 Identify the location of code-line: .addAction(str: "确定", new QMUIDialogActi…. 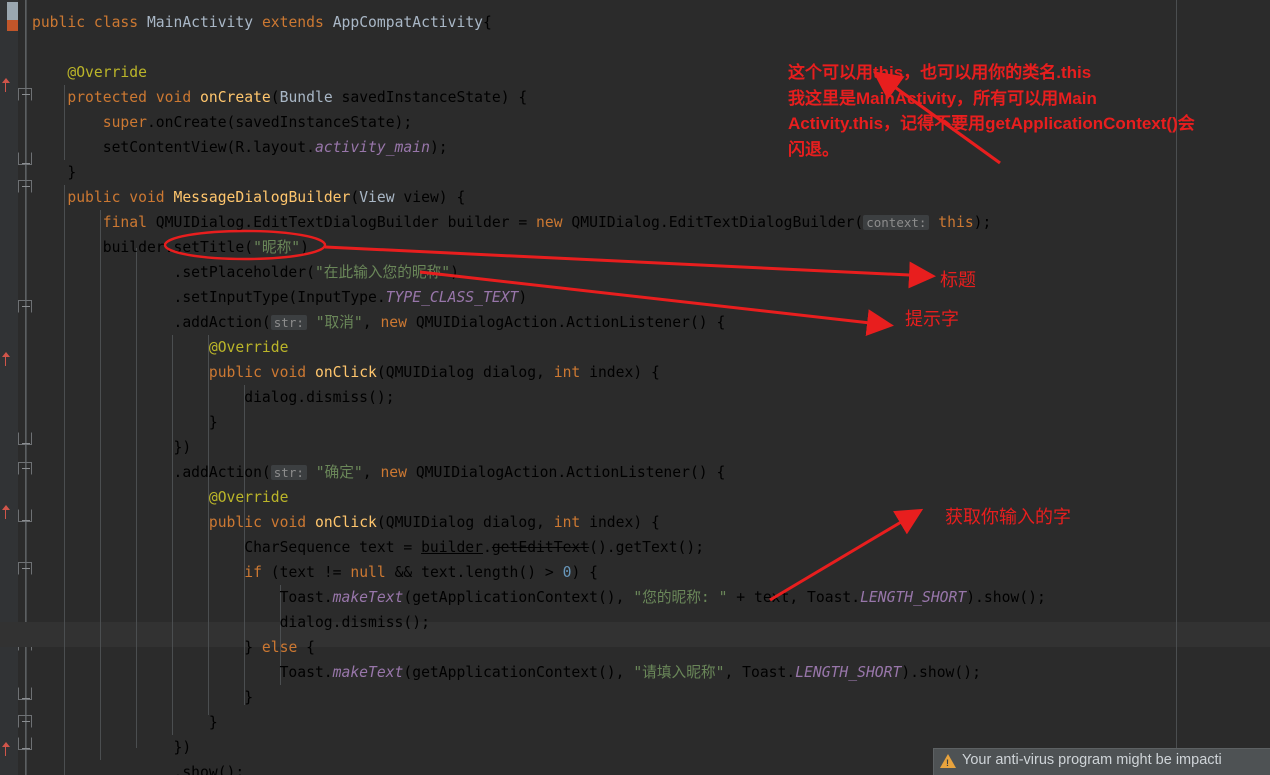
(635, 472).